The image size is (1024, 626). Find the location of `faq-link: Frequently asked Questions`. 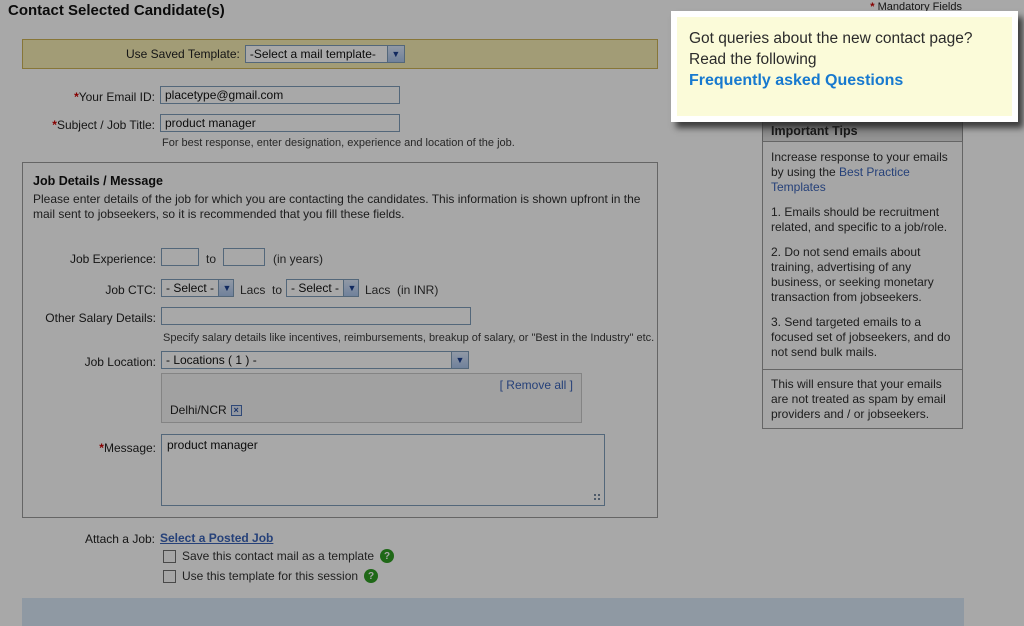

faq-link: Frequently asked Questions is located at coordinates (796, 80).